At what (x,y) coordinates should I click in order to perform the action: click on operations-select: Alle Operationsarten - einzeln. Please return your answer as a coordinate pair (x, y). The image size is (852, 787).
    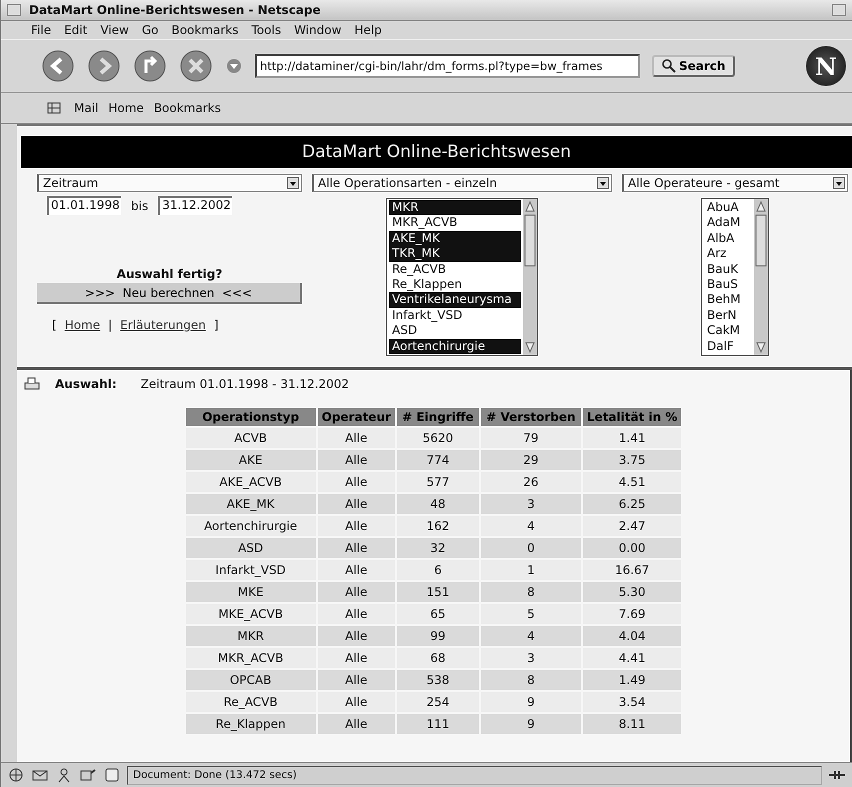
    Looking at the image, I should click on (462, 183).